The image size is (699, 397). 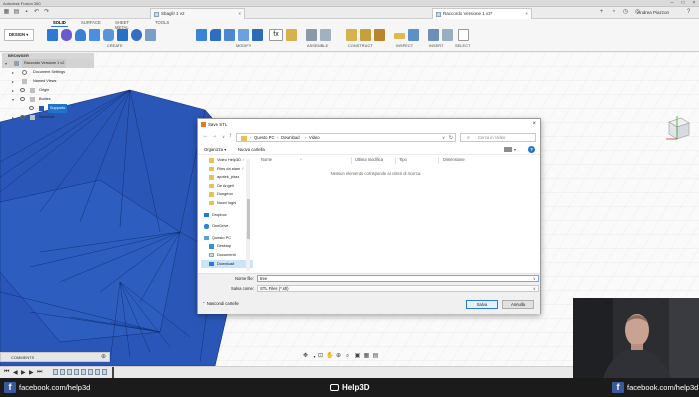 What do you see at coordinates (201, 35) in the screenshot?
I see `press-pull-icon` at bounding box center [201, 35].